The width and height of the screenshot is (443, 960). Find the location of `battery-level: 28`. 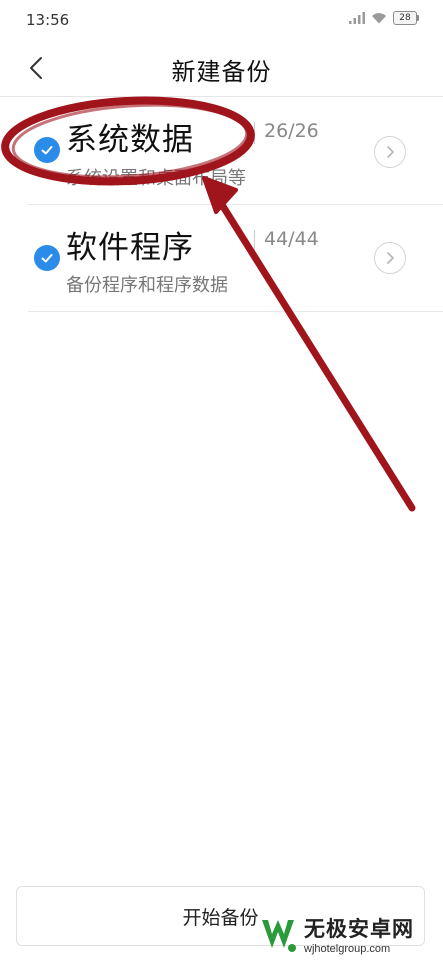

battery-level: 28 is located at coordinates (405, 18).